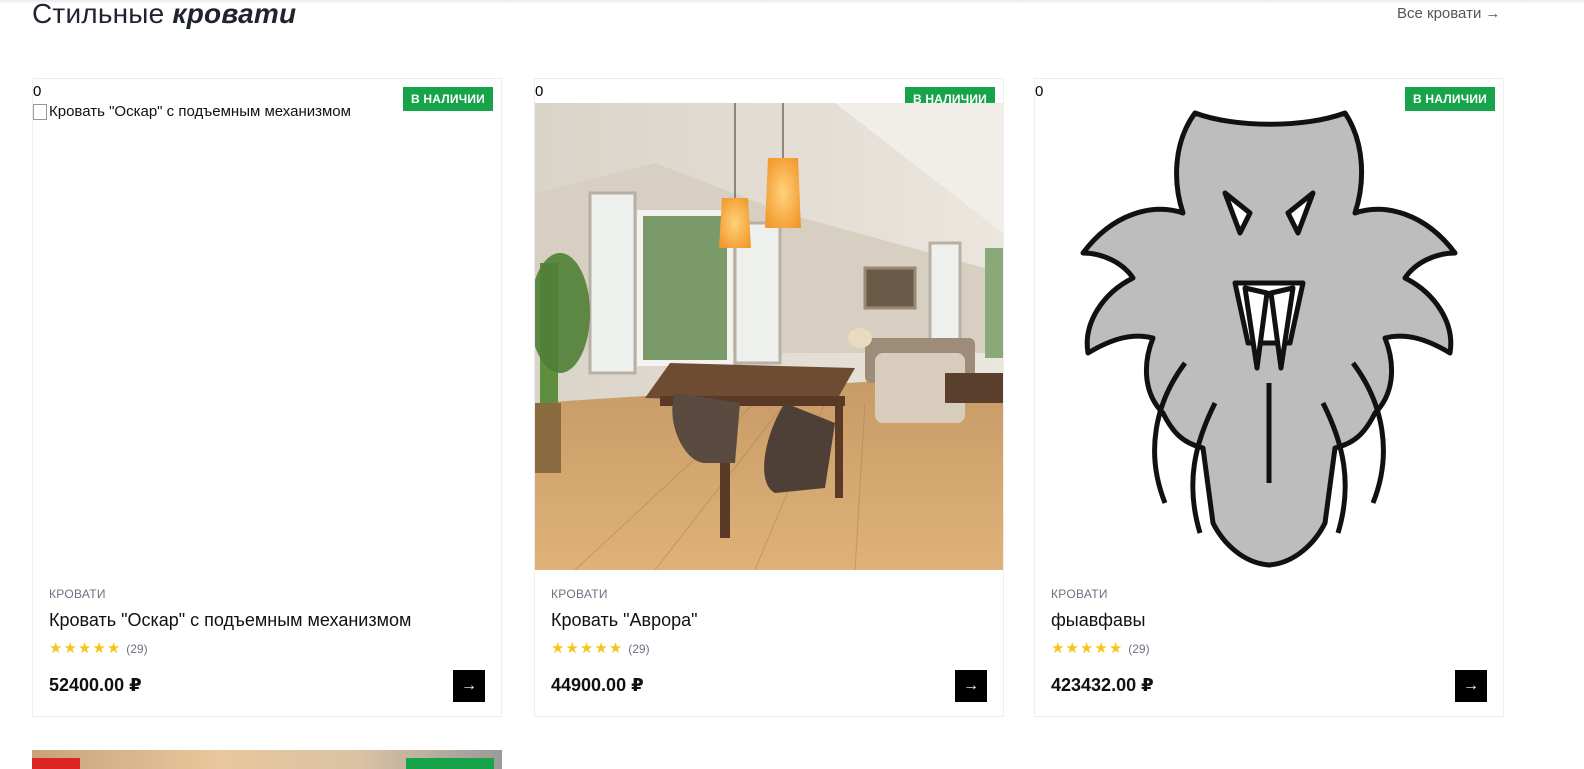 The width and height of the screenshot is (1584, 769). I want to click on all-beds-link: Все кровати →, so click(1448, 13).